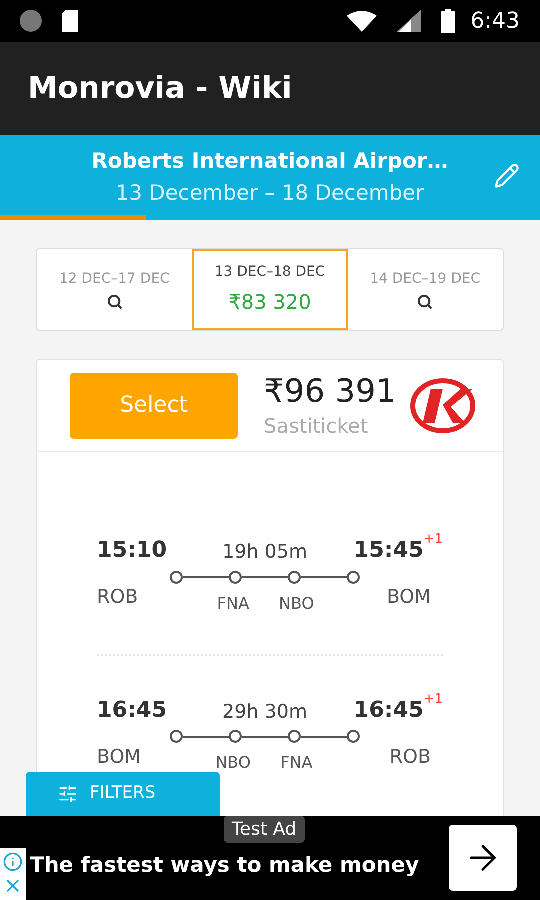  Describe the element at coordinates (495, 22) in the screenshot. I see `clock: 6:43` at that location.